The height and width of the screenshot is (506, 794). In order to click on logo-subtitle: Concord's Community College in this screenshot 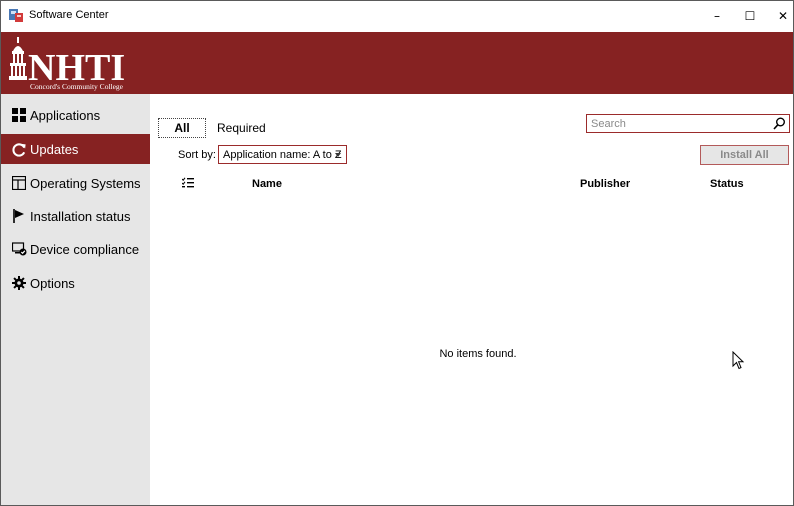, I will do `click(77, 86)`.